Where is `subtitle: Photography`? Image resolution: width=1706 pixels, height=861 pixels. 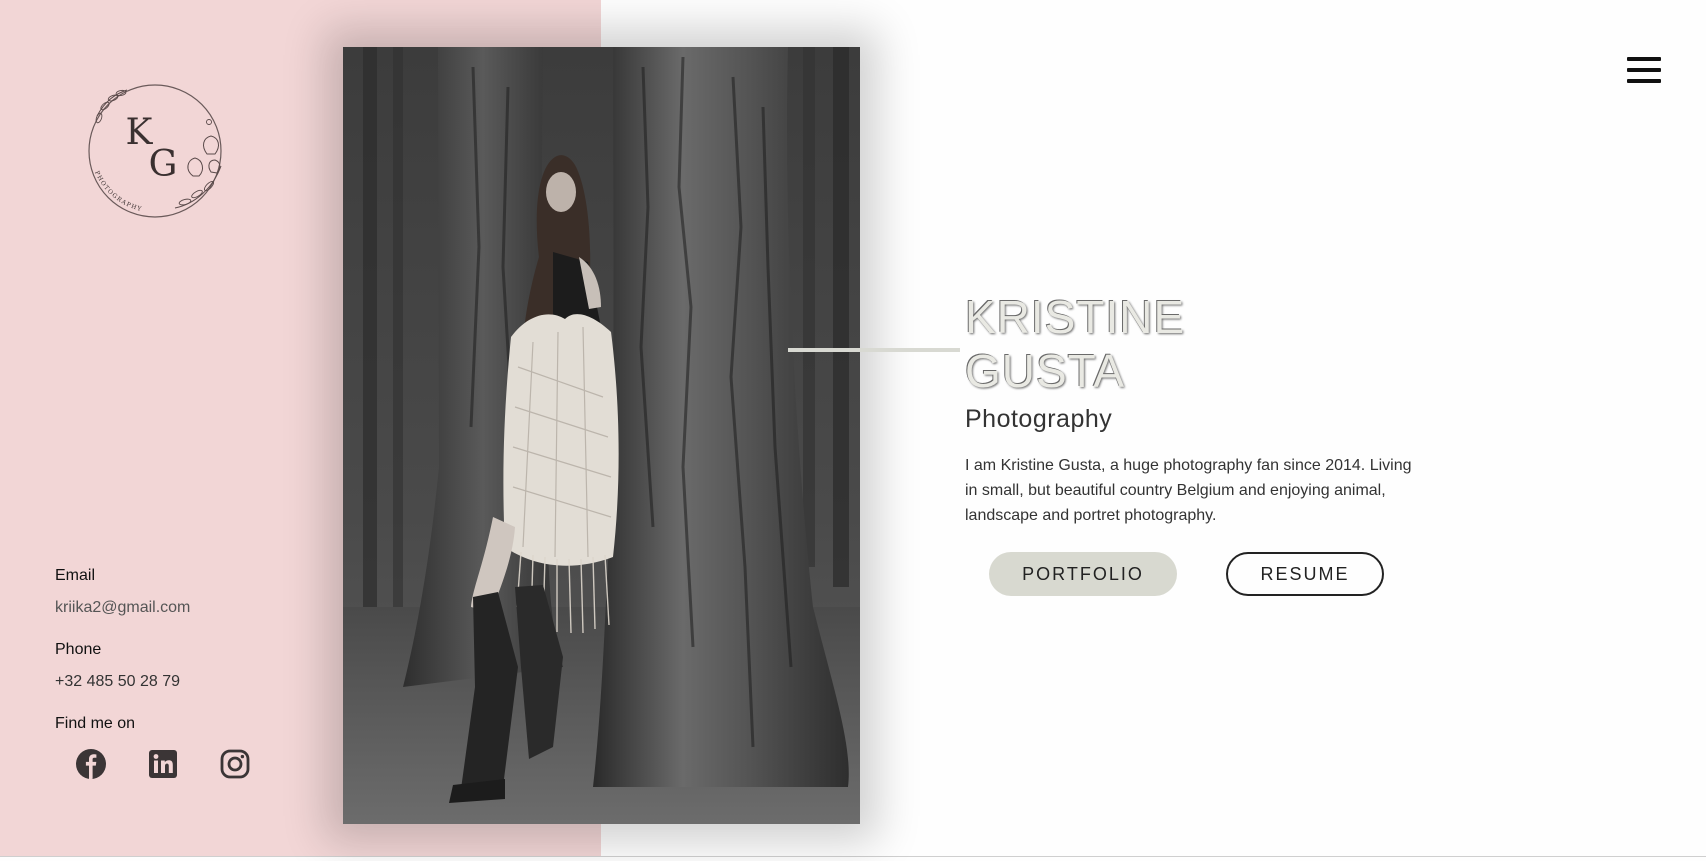 subtitle: Photography is located at coordinates (1039, 419).